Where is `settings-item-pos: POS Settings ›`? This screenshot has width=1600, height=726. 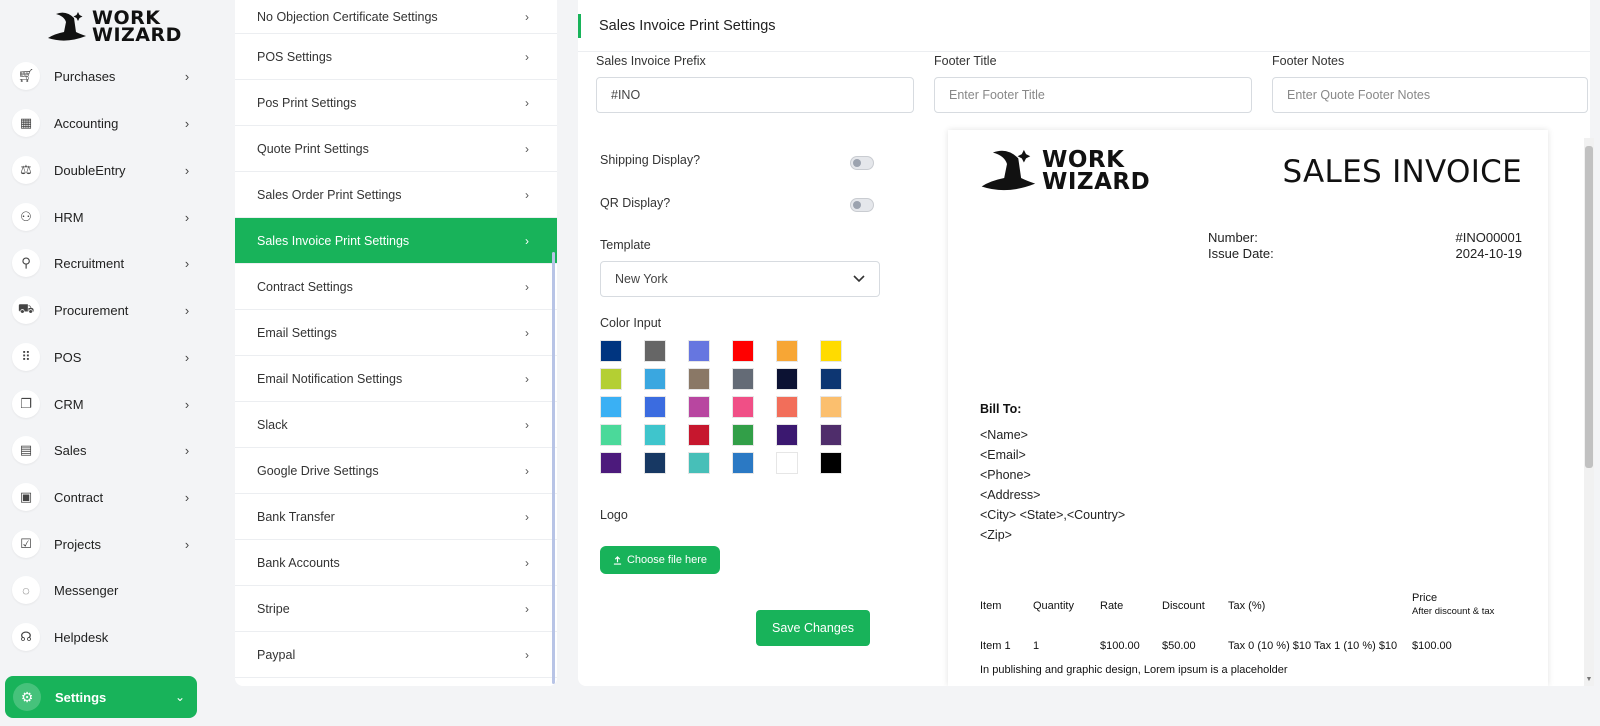
settings-item-pos: POS Settings › is located at coordinates (396, 57).